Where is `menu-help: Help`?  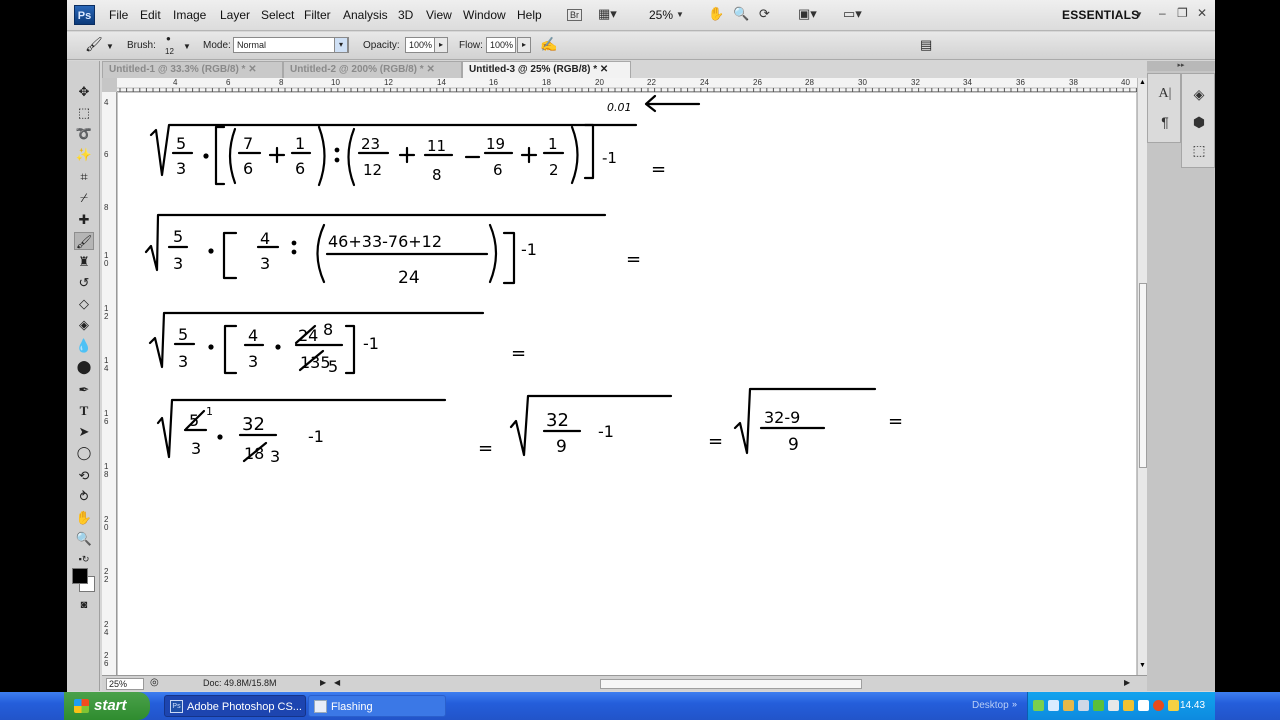
menu-help: Help is located at coordinates (529, 15).